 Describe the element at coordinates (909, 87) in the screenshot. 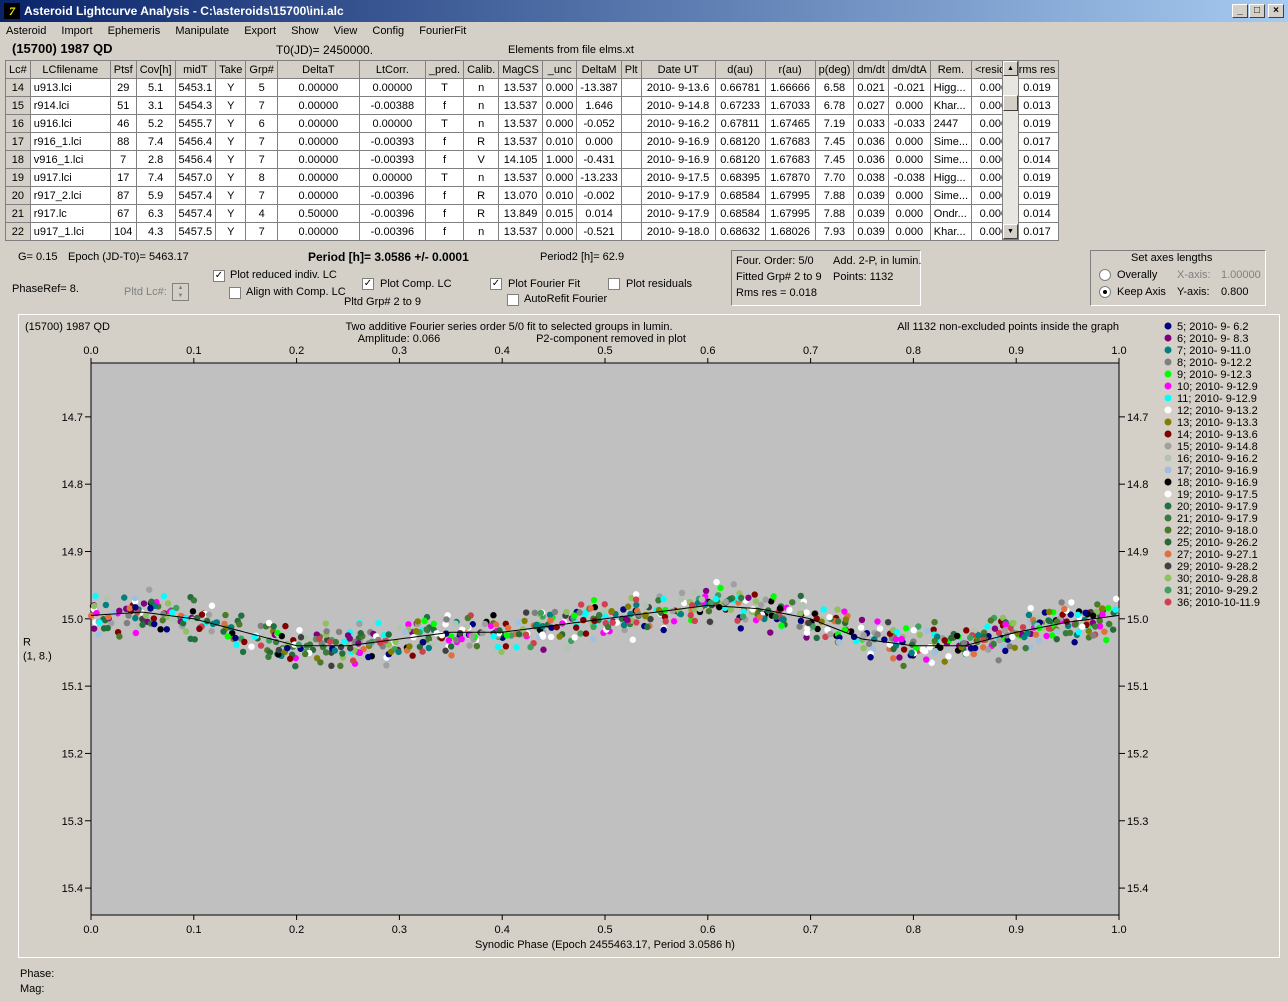

I see `table-cell: -0.021` at that location.